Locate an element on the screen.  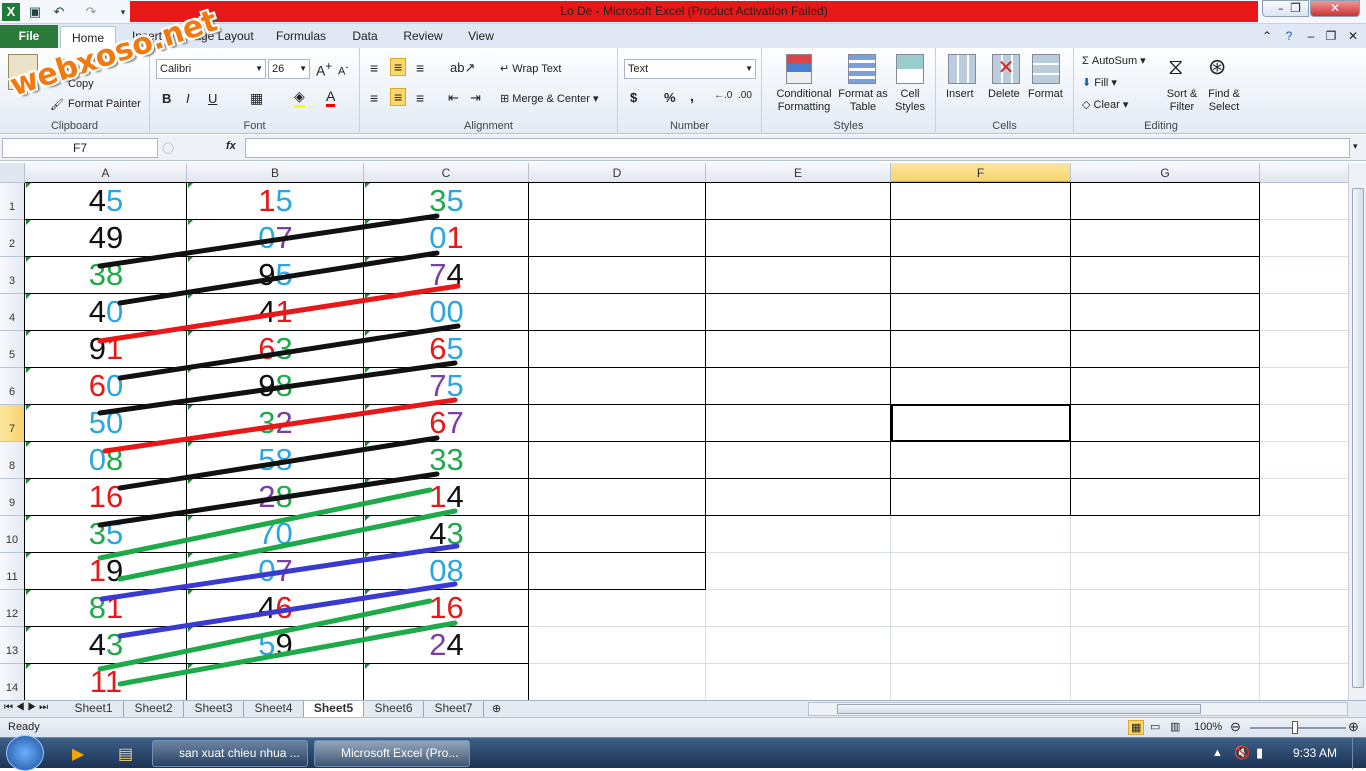
insert-cells-icon is located at coordinates (962, 69).